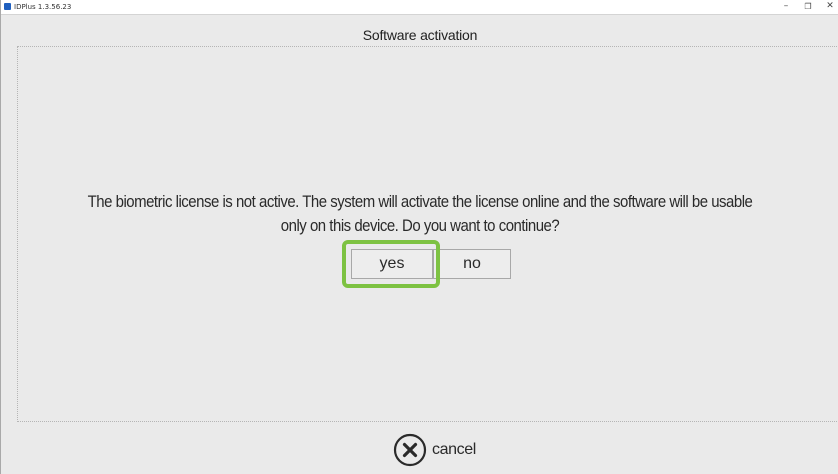  I want to click on close-button: ✕, so click(828, 7).